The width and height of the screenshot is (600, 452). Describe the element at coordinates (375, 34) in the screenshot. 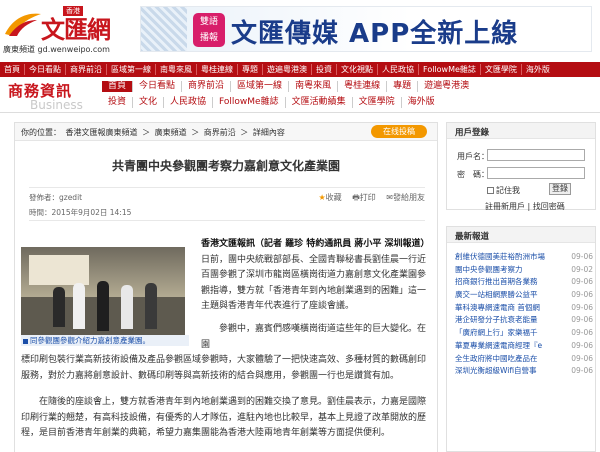

I see `banner-headline: 文匯傳媒 APP全新上線` at that location.